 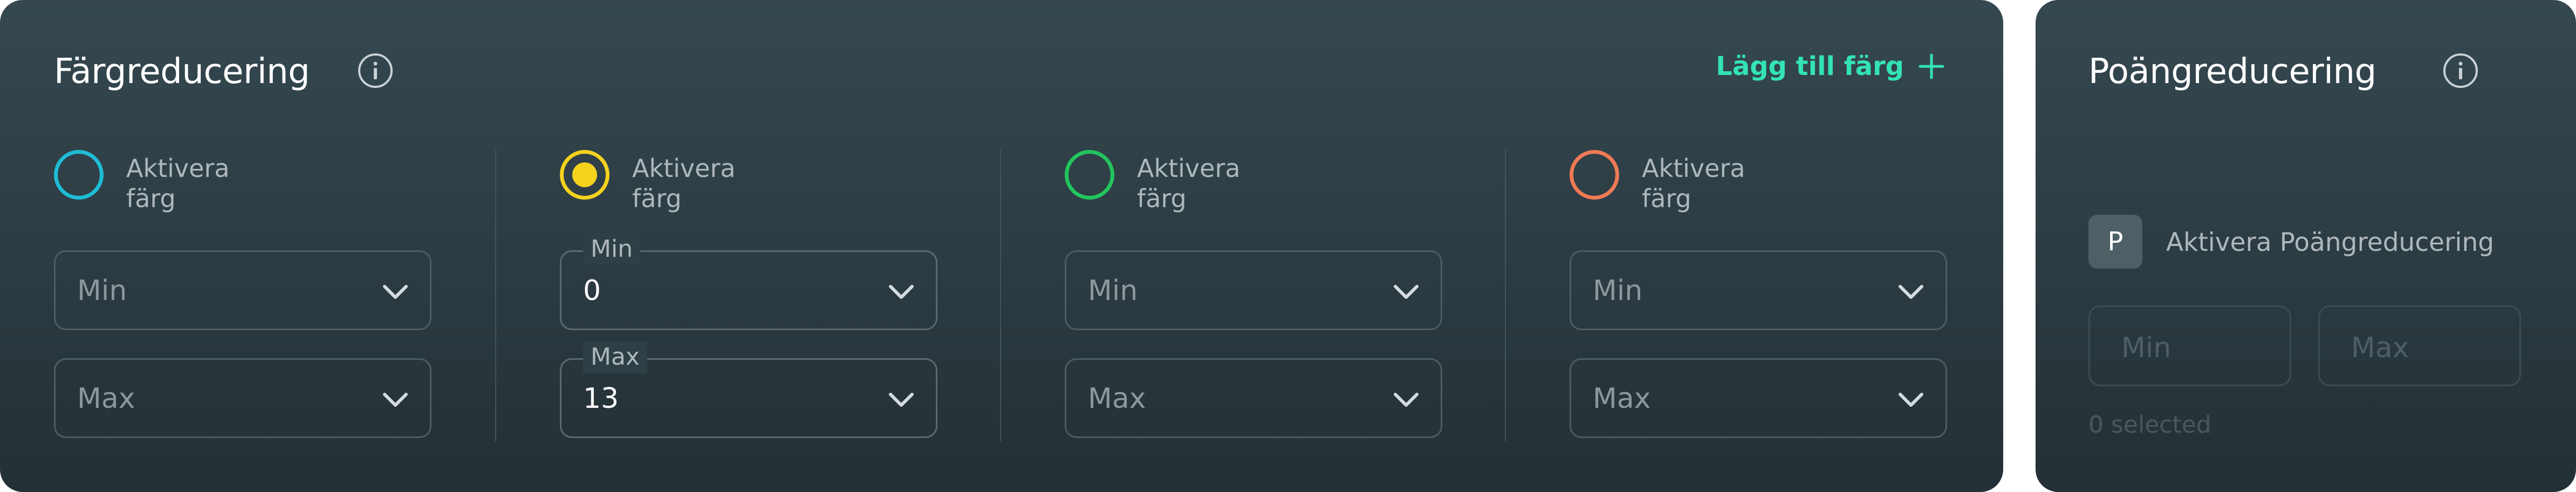 What do you see at coordinates (2189, 346) in the screenshot?
I see `point-min-field: Min` at bounding box center [2189, 346].